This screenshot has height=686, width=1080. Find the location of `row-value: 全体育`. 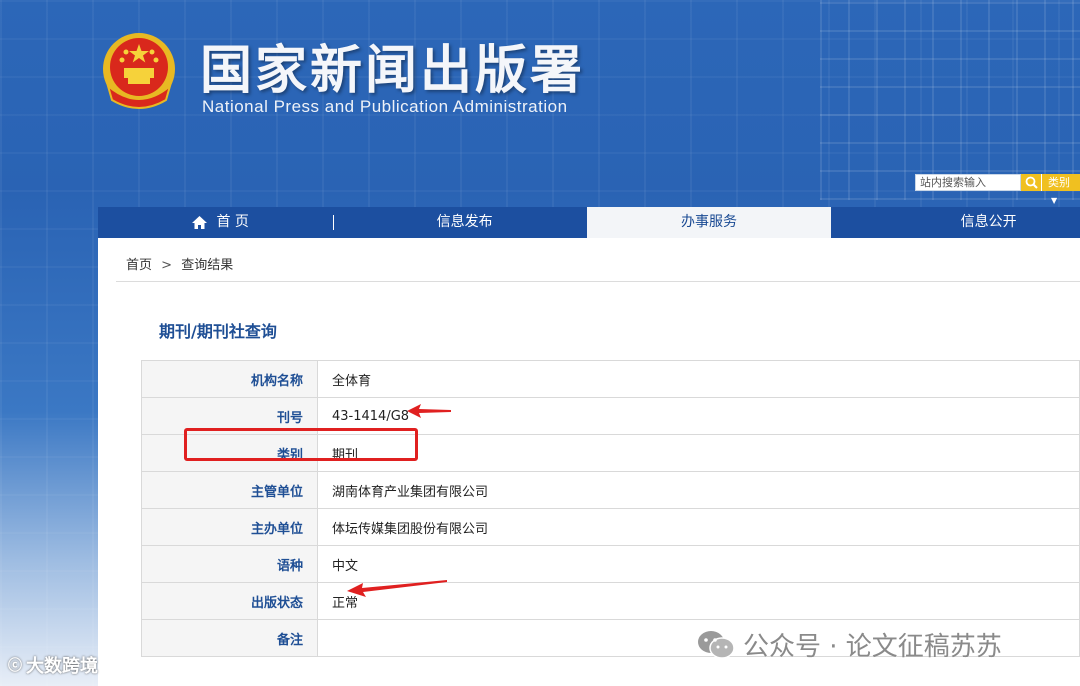

row-value: 全体育 is located at coordinates (698, 379).